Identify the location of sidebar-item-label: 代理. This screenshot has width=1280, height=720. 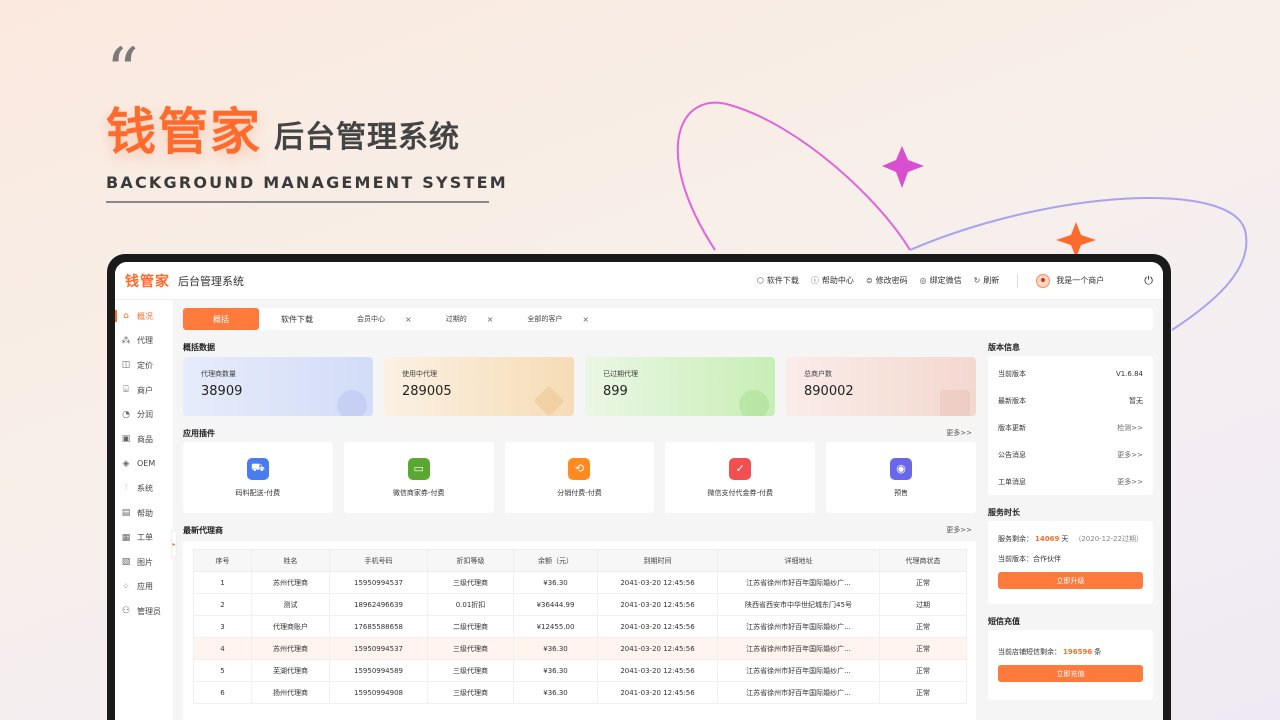
(145, 341).